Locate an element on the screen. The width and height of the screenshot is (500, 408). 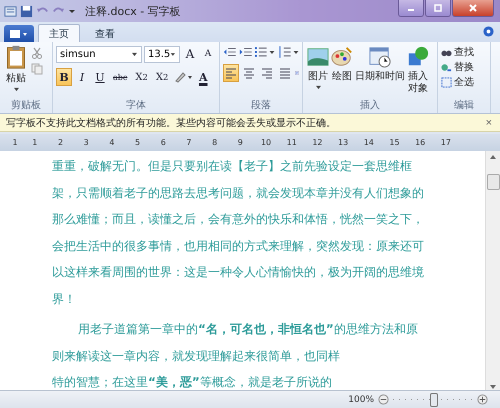
font-style-button: abc is located at coordinates (120, 77).